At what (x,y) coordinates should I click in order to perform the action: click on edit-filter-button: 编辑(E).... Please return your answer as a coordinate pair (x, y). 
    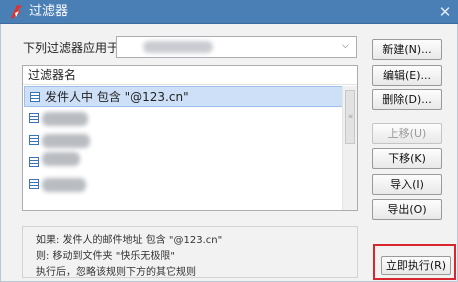
    Looking at the image, I should click on (407, 75).